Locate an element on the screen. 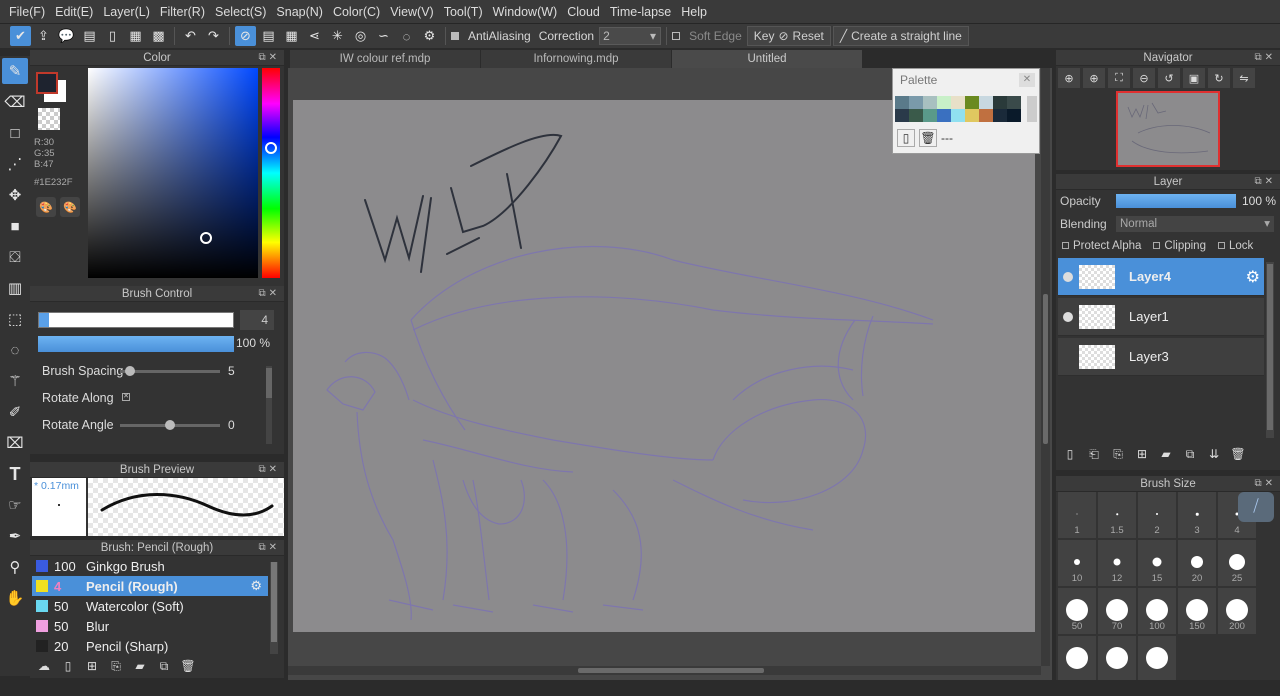  brush-size-cell: 2 is located at coordinates (1157, 515).